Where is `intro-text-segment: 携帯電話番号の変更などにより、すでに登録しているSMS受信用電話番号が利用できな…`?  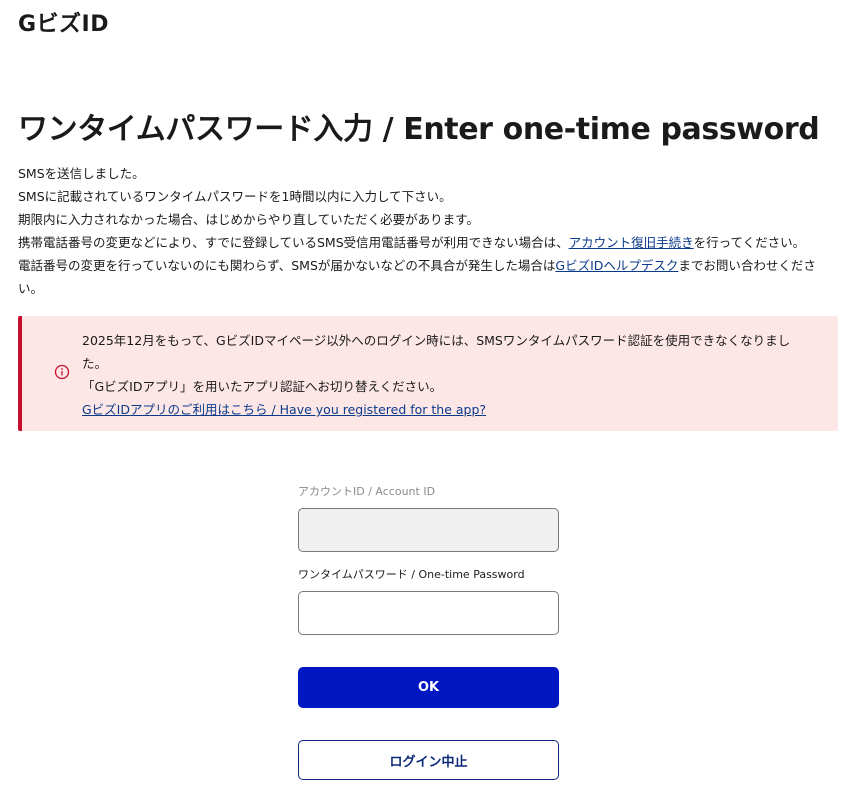 intro-text-segment: 携帯電話番号の変更などにより、すでに登録しているSMS受信用電話番号が利用できな… is located at coordinates (293, 242).